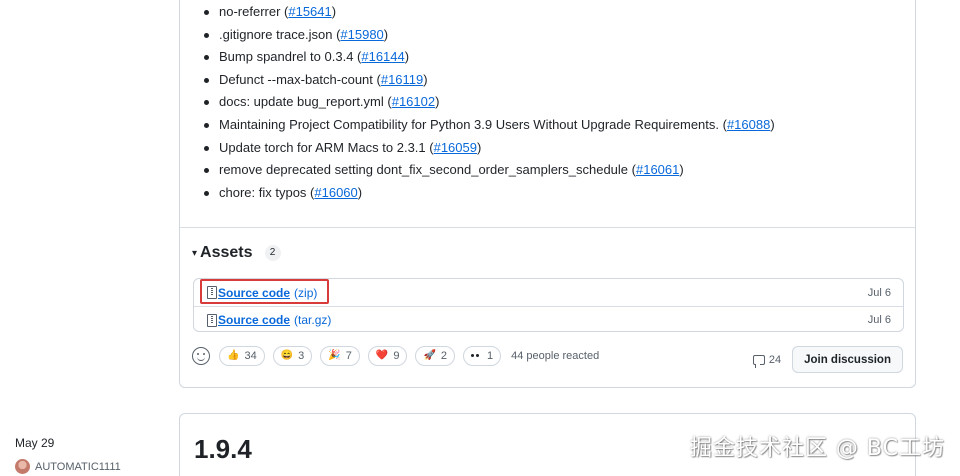  Describe the element at coordinates (847, 359) in the screenshot. I see `join-discussion-button: Join discussion` at that location.